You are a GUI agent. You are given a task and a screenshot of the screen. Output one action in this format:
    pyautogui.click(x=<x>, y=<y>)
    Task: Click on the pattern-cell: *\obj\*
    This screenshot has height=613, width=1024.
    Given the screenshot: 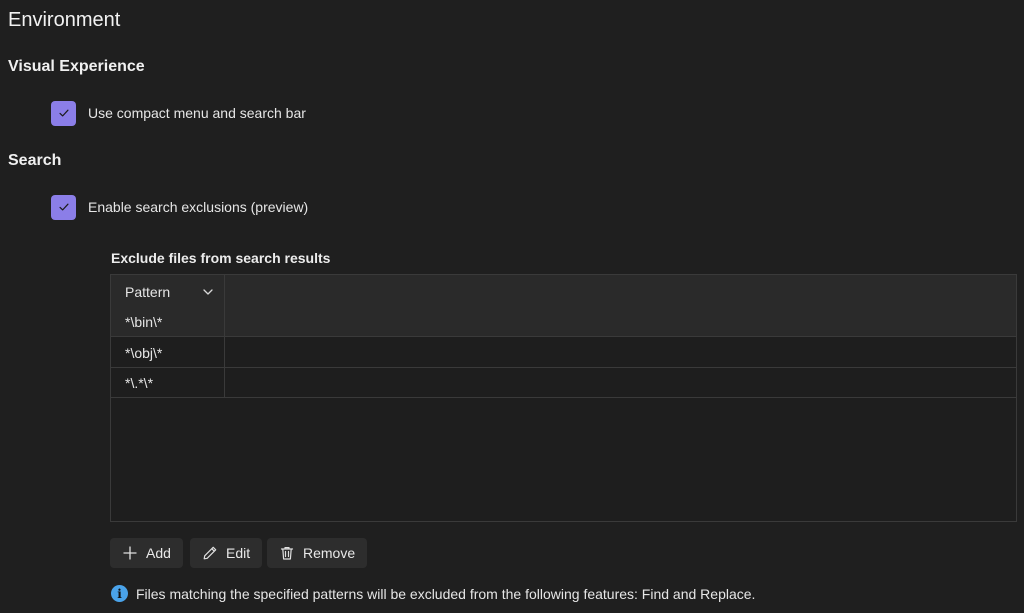 What is the action you would take?
    pyautogui.click(x=143, y=353)
    